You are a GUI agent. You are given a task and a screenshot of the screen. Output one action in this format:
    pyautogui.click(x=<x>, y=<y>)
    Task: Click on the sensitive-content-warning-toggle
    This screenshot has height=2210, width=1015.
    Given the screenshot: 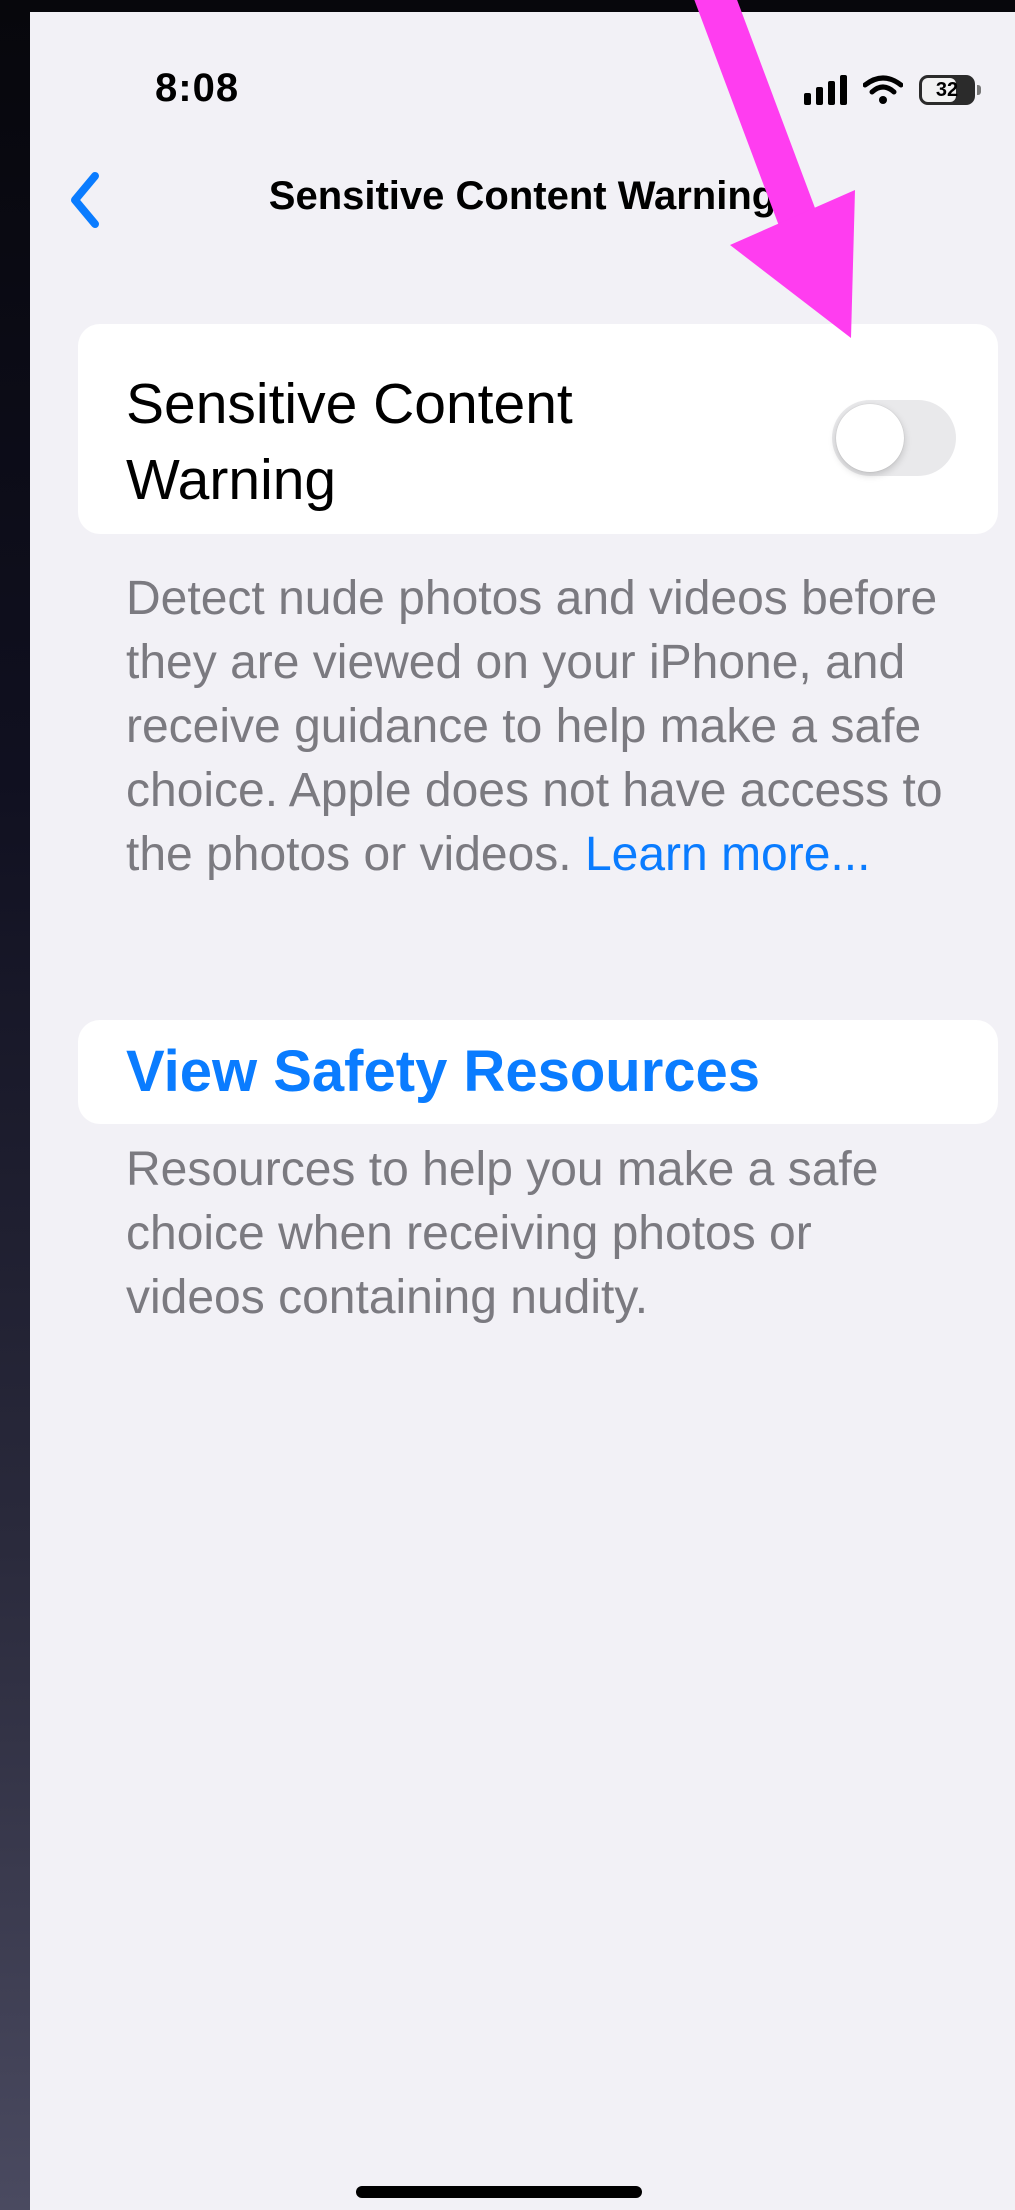 What is the action you would take?
    pyautogui.click(x=894, y=438)
    